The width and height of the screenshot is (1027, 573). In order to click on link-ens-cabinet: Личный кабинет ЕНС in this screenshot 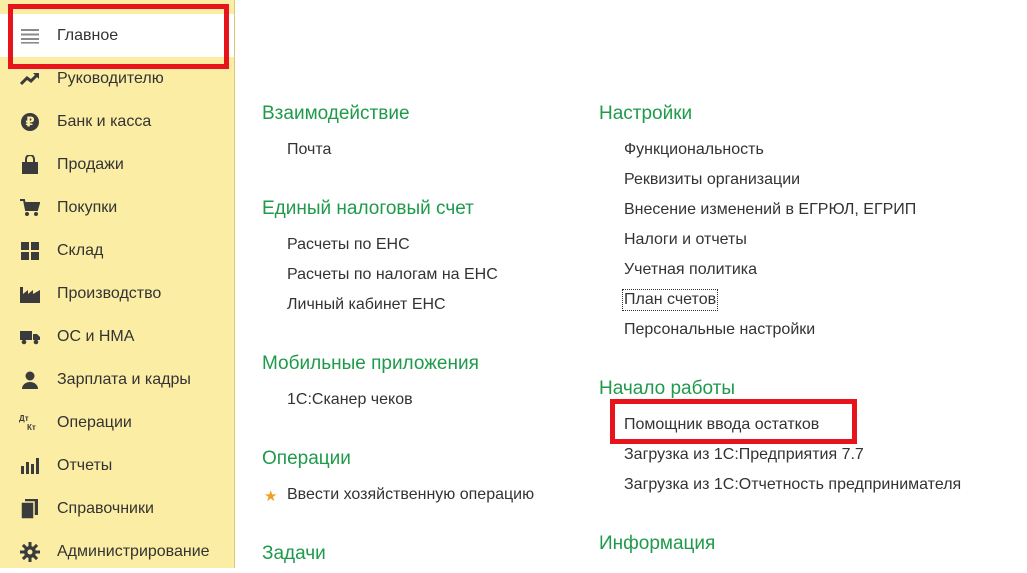, I will do `click(366, 305)`.